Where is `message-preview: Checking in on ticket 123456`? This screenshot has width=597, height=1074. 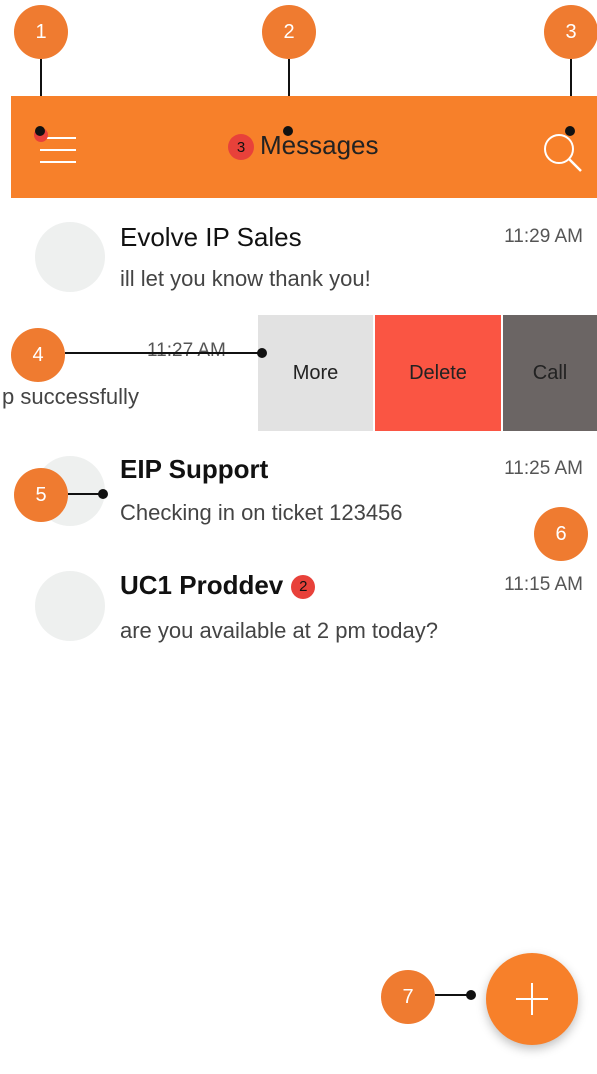 message-preview: Checking in on ticket 123456 is located at coordinates (261, 512).